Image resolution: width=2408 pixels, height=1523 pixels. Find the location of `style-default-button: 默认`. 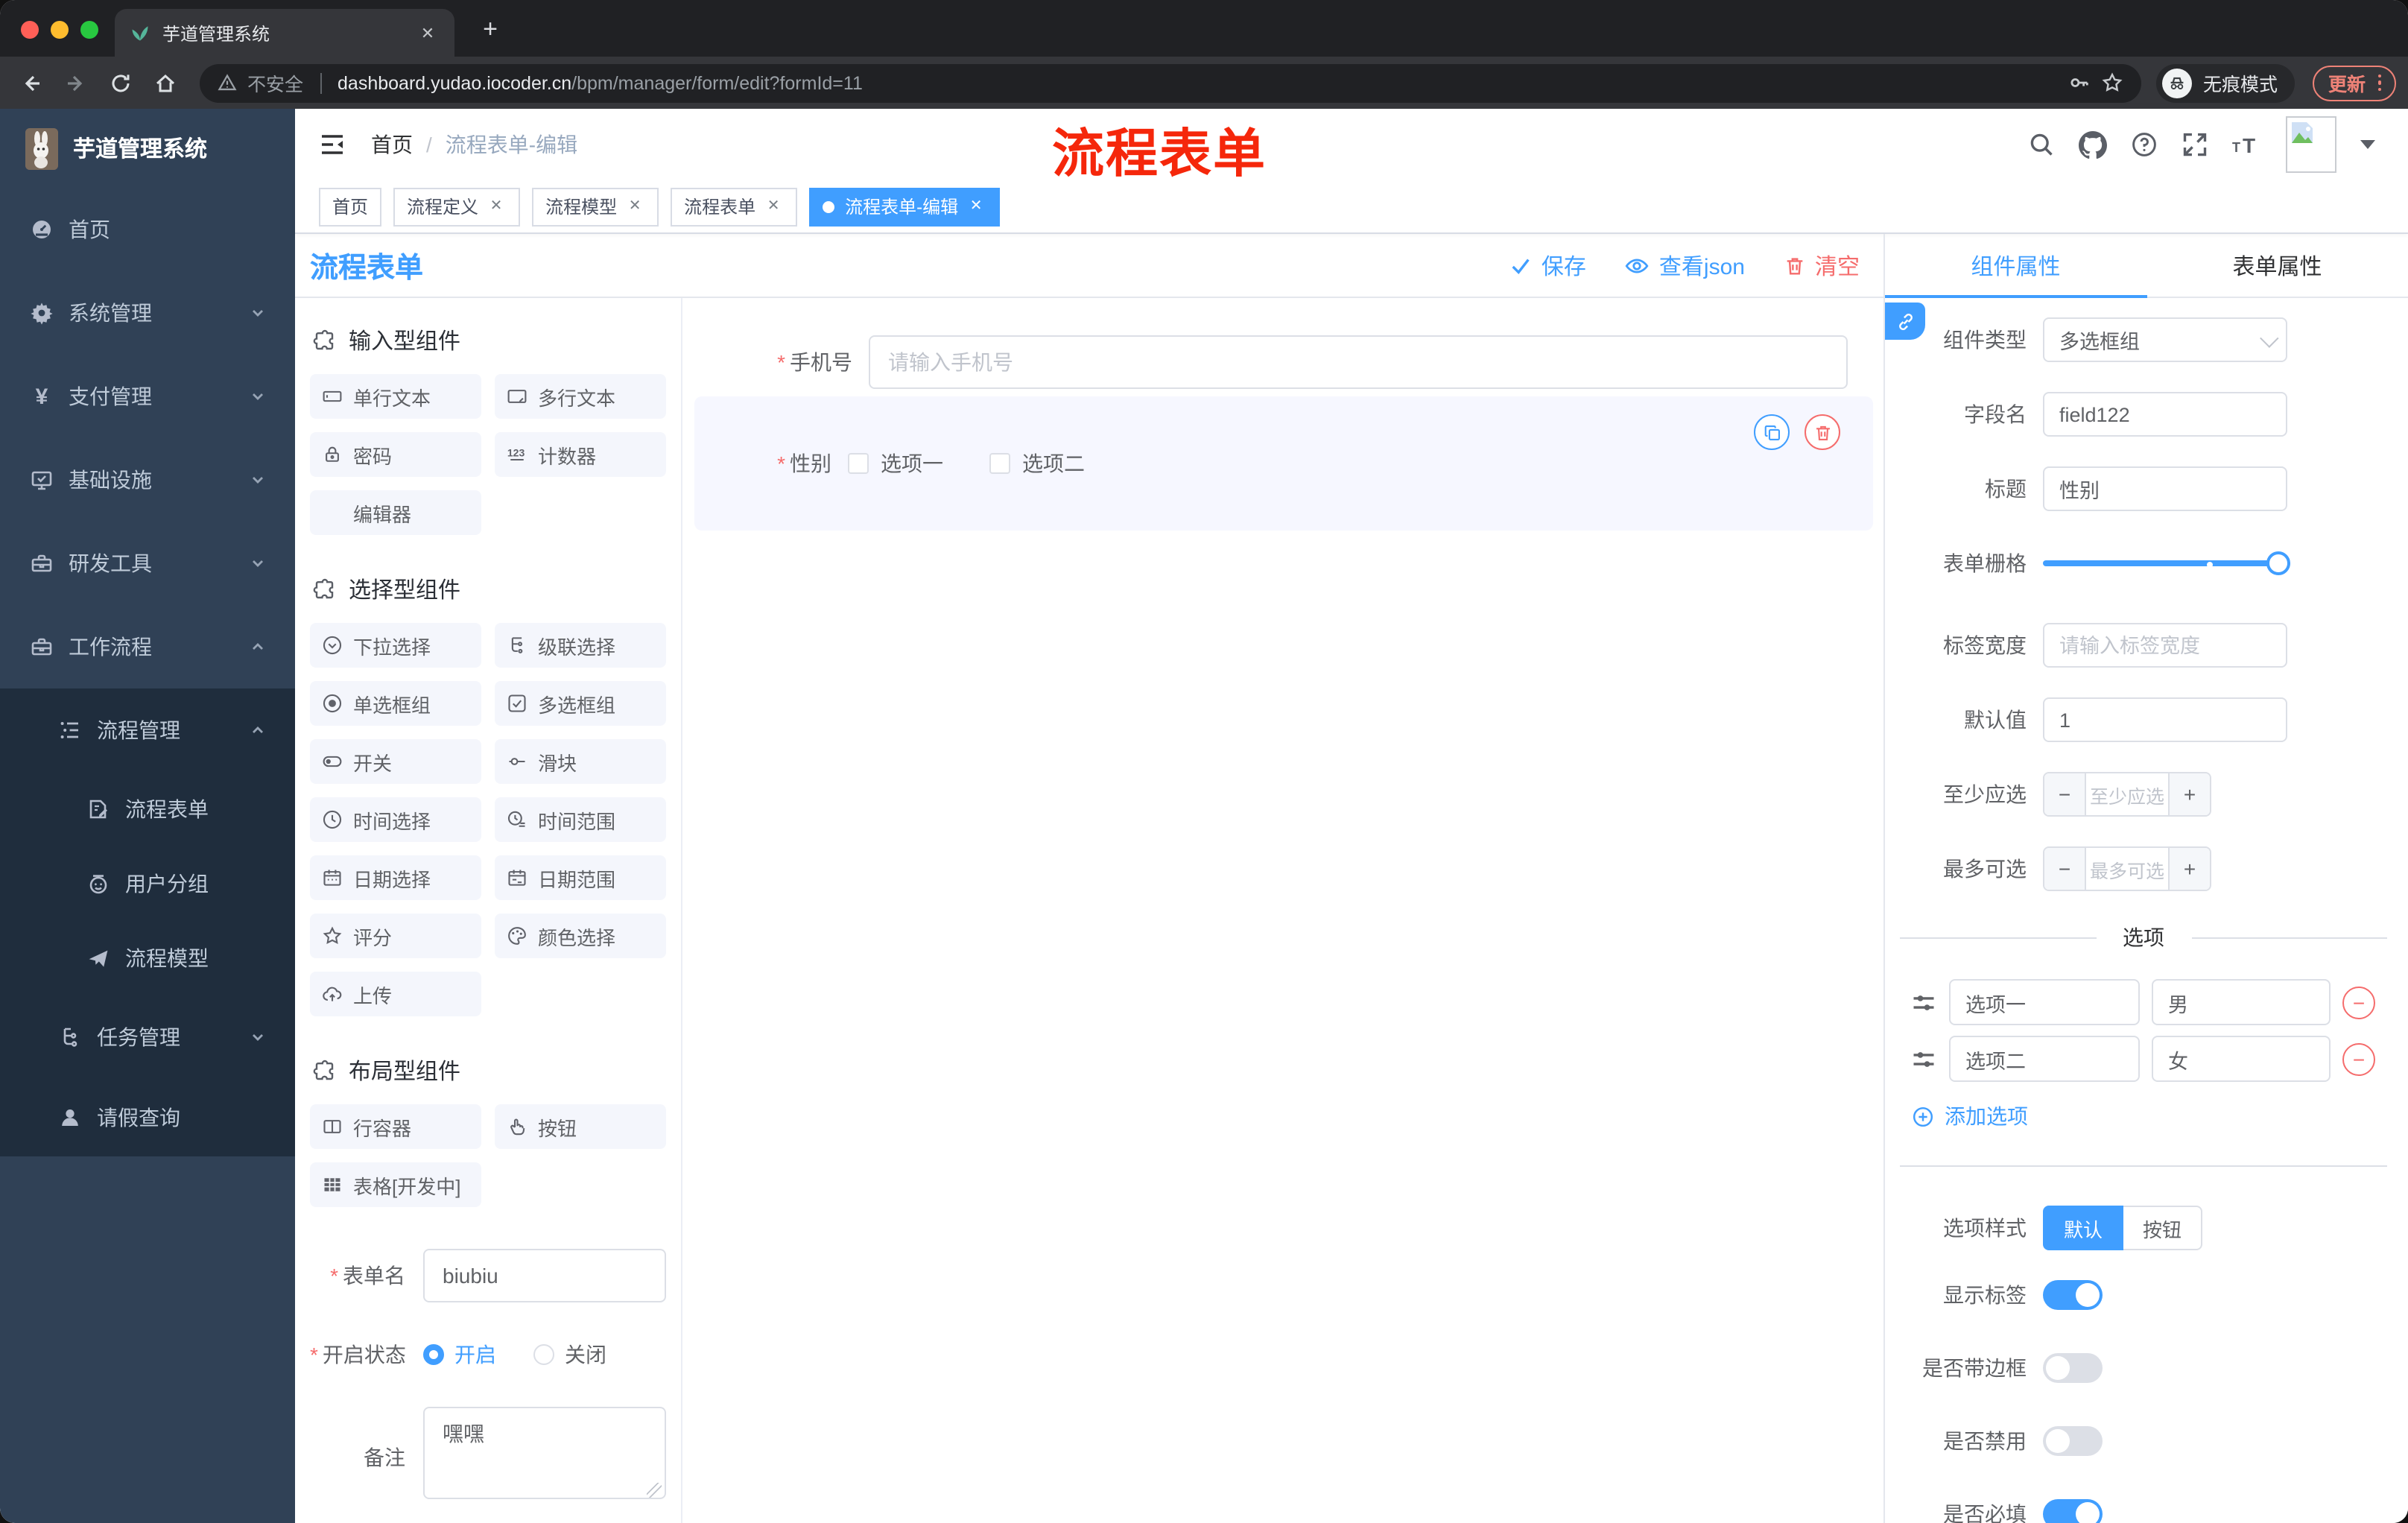

style-default-button: 默认 is located at coordinates (2083, 1228).